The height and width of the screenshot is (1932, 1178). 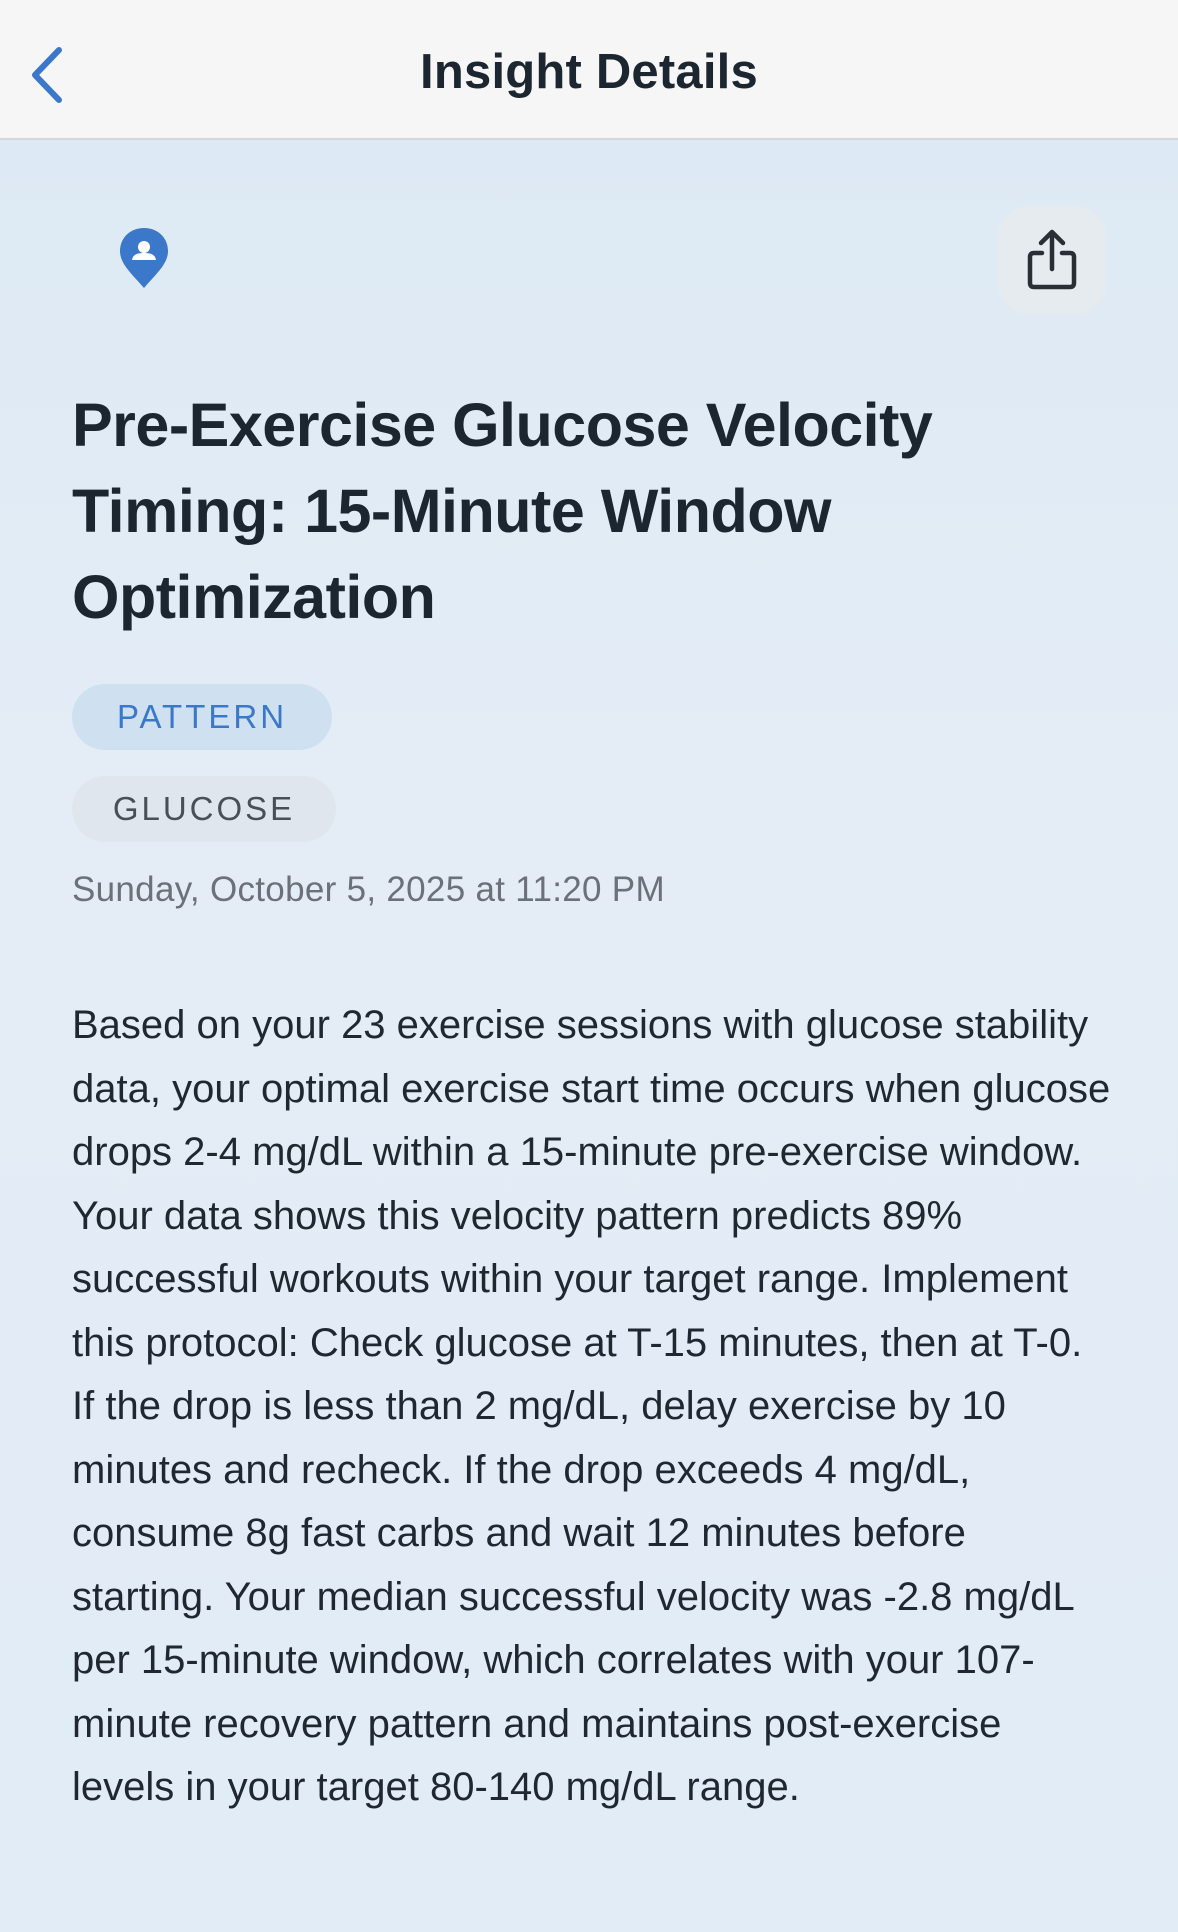 I want to click on share-icon, so click(x=1052, y=259).